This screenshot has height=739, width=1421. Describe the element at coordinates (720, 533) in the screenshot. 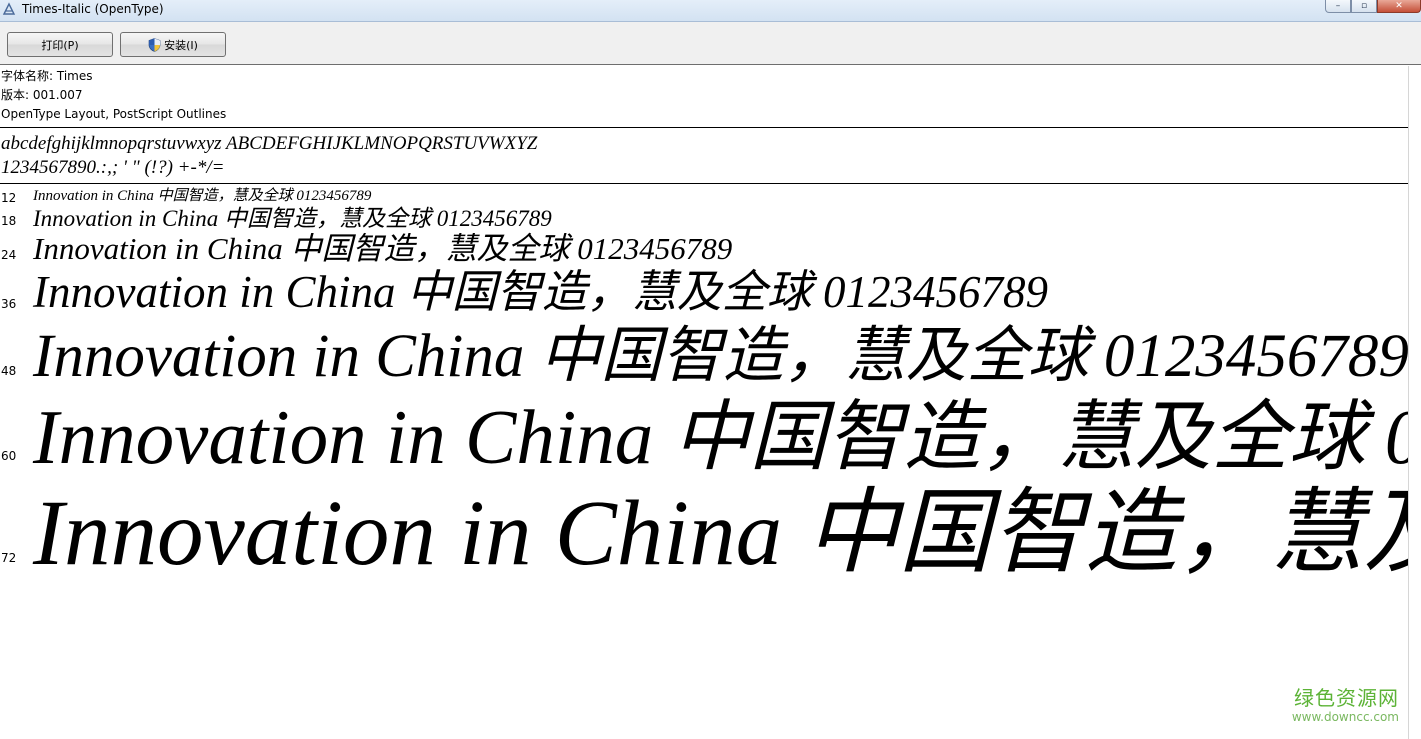

I see `sample-text-72: Innovation in China 中国智造，慧及全球 0123456789` at that location.